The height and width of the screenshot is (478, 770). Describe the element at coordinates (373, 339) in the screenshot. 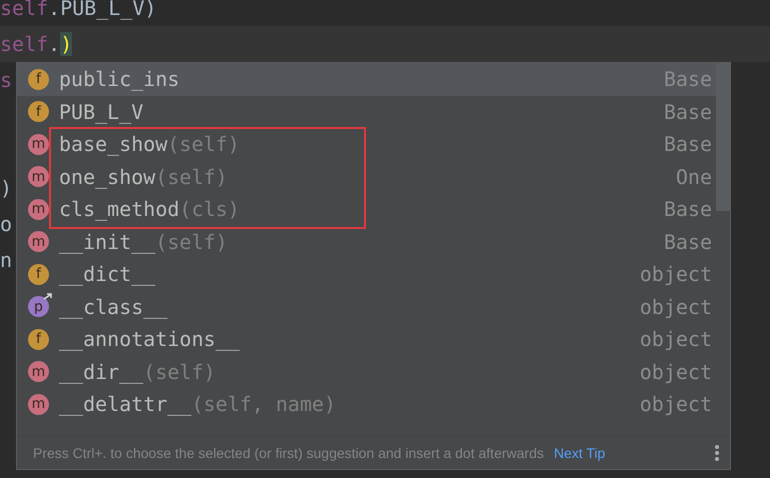

I see `completion-item: f __annotations__ object` at that location.